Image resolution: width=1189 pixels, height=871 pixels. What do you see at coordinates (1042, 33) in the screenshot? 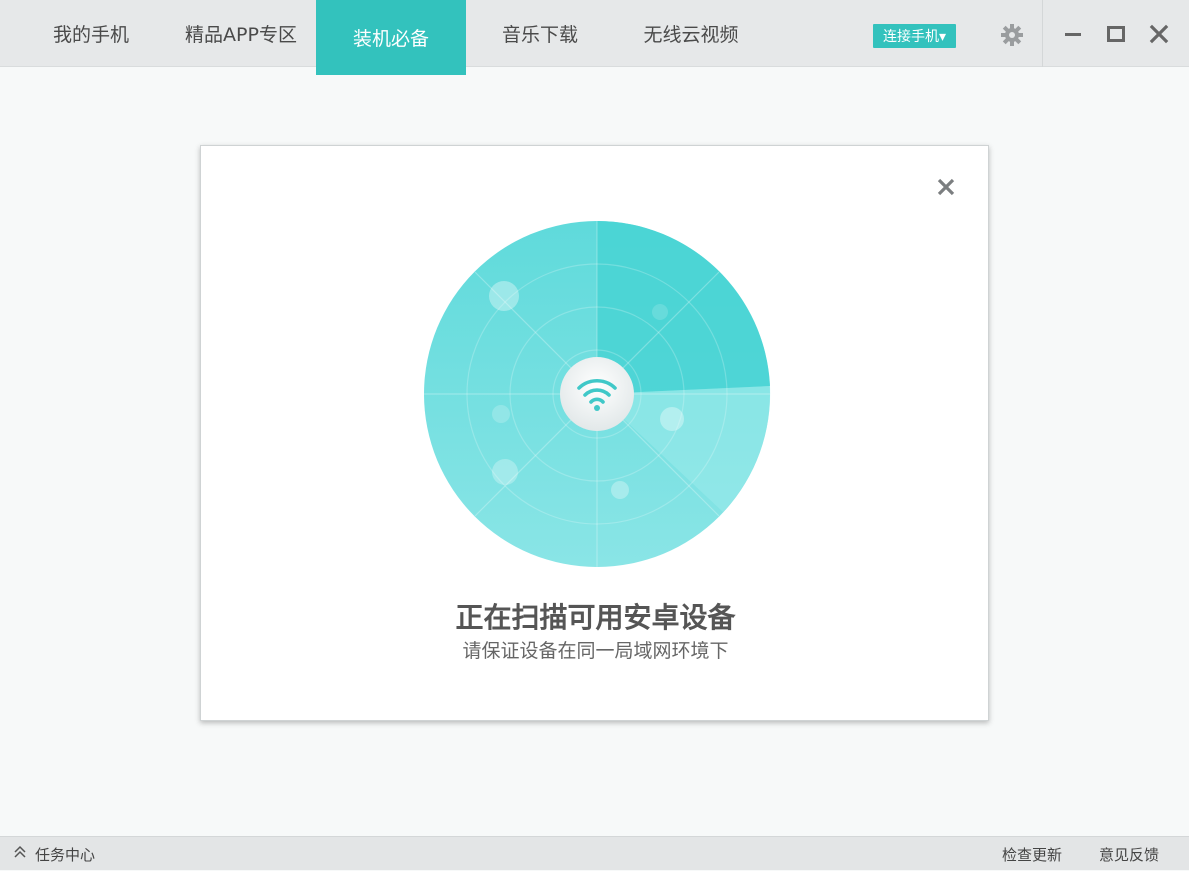
I see `divider` at bounding box center [1042, 33].